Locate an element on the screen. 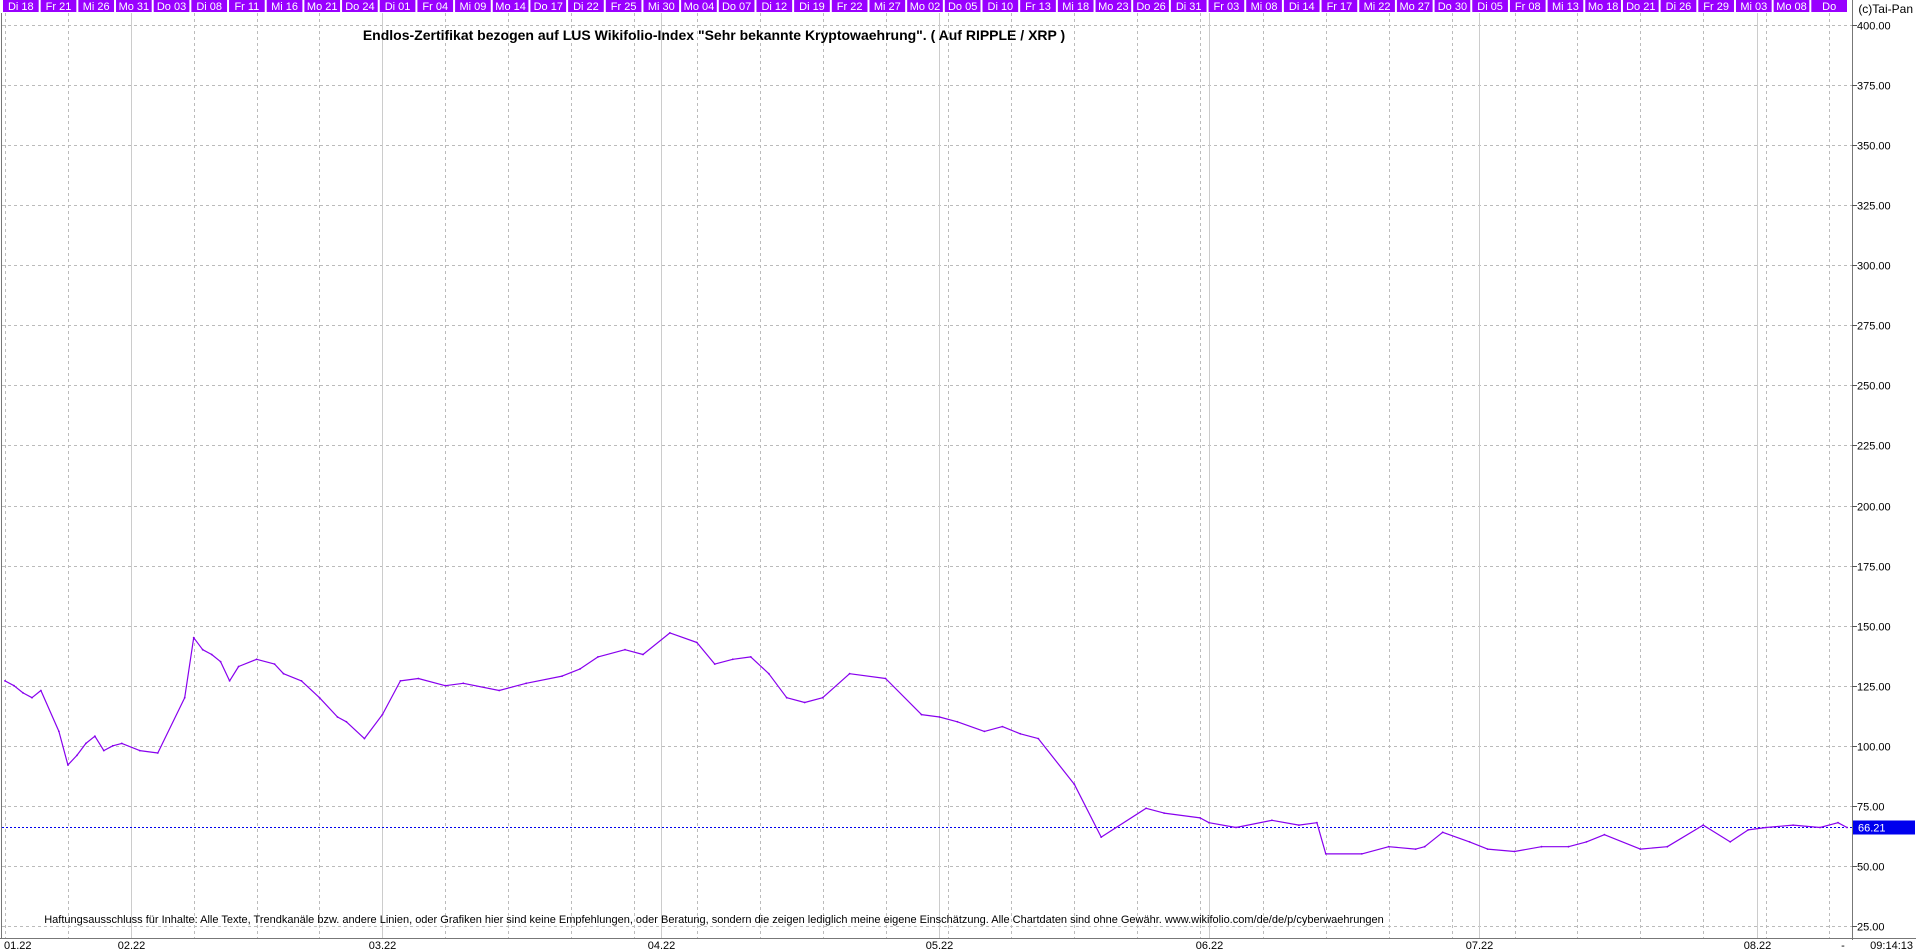  y-tick-label: 250.00 is located at coordinates (1874, 387).